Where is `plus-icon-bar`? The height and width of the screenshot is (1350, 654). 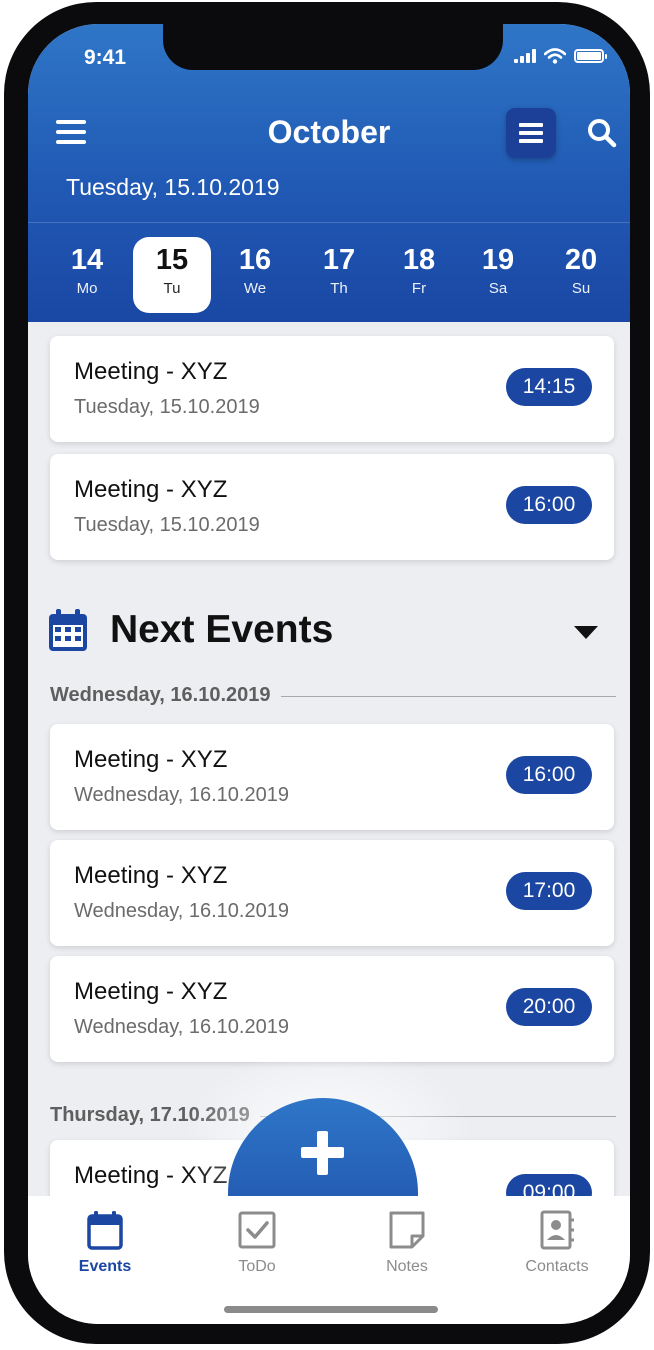 plus-icon-bar is located at coordinates (322, 1152).